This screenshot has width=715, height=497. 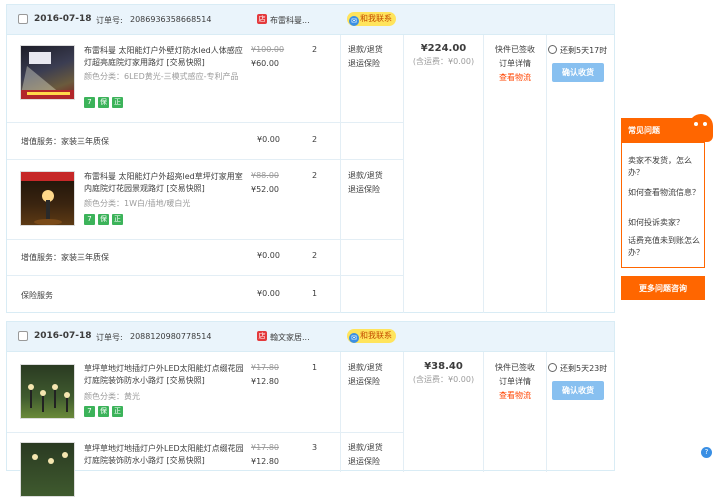 I want to click on quantity: 2, so click(x=315, y=49).